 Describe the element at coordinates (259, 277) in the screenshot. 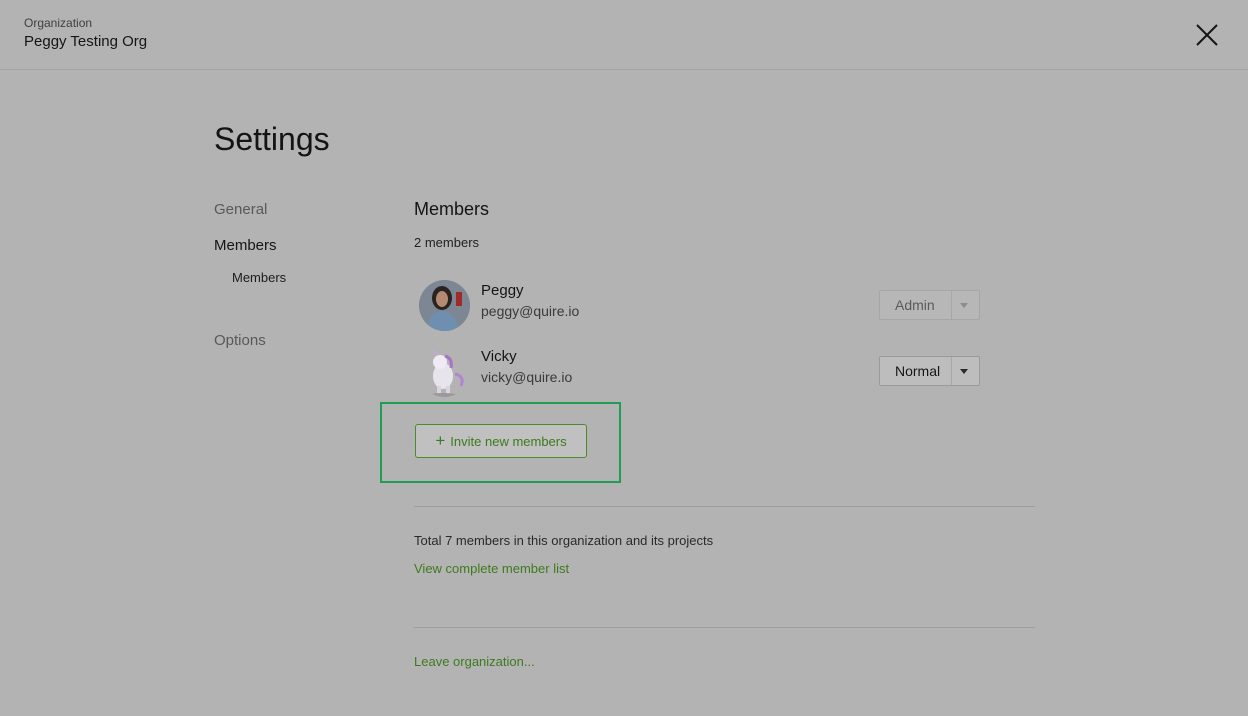

I see `sidebar-subitem-members: Members` at that location.